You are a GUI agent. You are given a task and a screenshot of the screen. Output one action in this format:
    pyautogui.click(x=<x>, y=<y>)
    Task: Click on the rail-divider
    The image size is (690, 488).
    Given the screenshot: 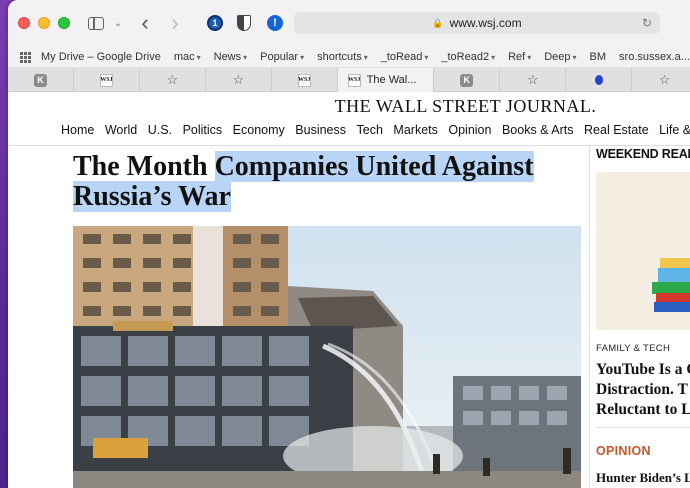 What is the action you would take?
    pyautogui.click(x=643, y=427)
    